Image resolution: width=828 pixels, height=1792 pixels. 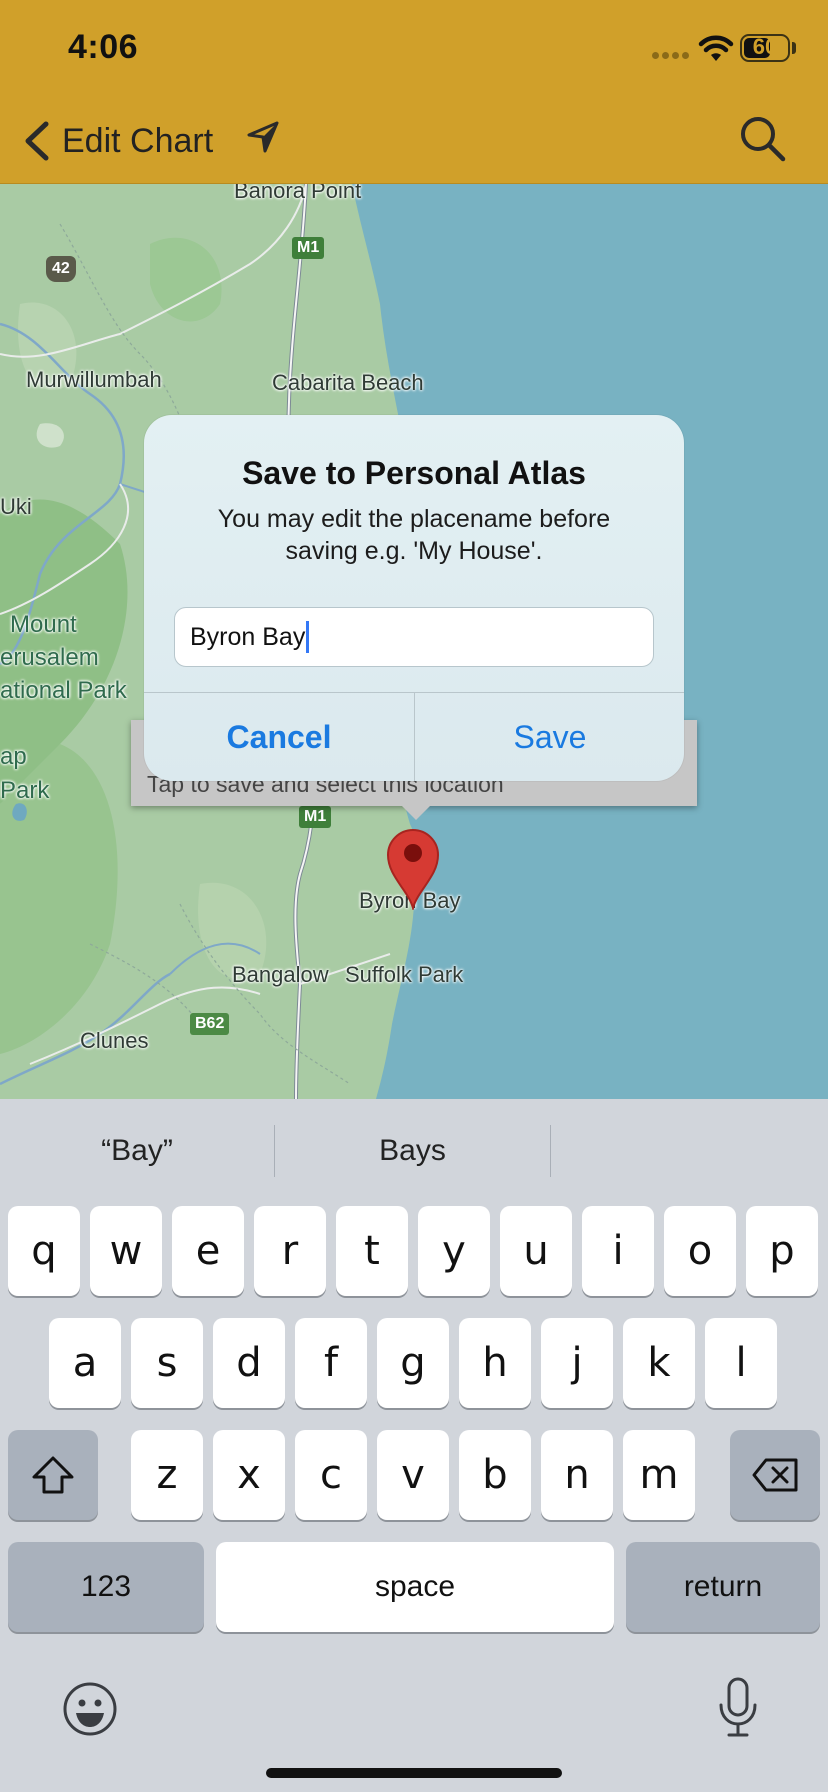 I want to click on location-arrow-icon, so click(x=263, y=137).